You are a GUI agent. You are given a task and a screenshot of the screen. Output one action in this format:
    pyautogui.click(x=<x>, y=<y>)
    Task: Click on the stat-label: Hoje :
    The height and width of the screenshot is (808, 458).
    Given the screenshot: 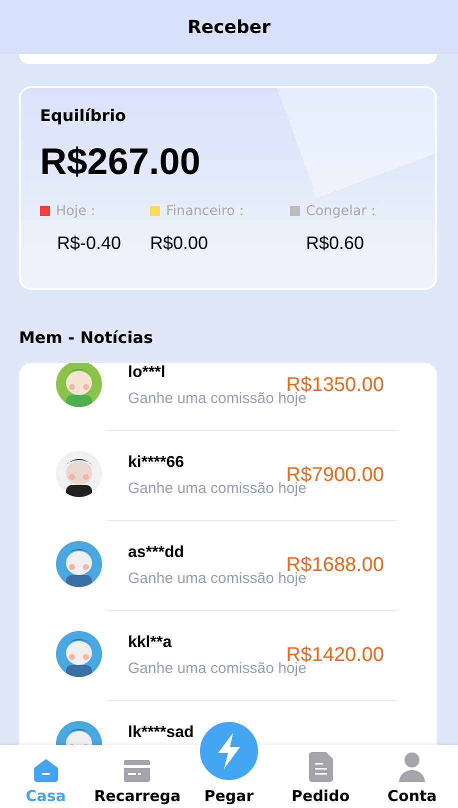 What is the action you would take?
    pyautogui.click(x=76, y=211)
    